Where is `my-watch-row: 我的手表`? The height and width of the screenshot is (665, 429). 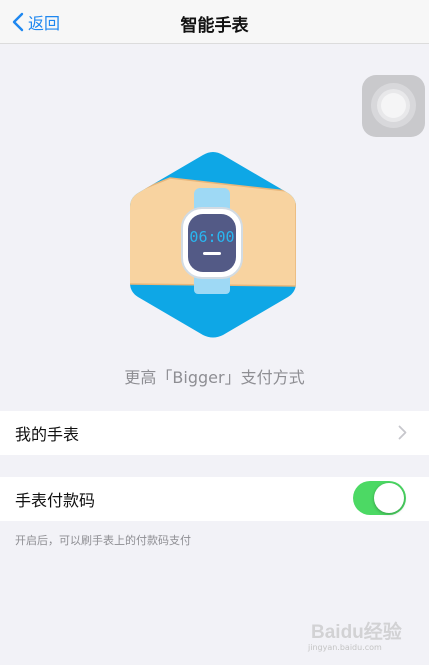 my-watch-row: 我的手表 is located at coordinates (214, 433).